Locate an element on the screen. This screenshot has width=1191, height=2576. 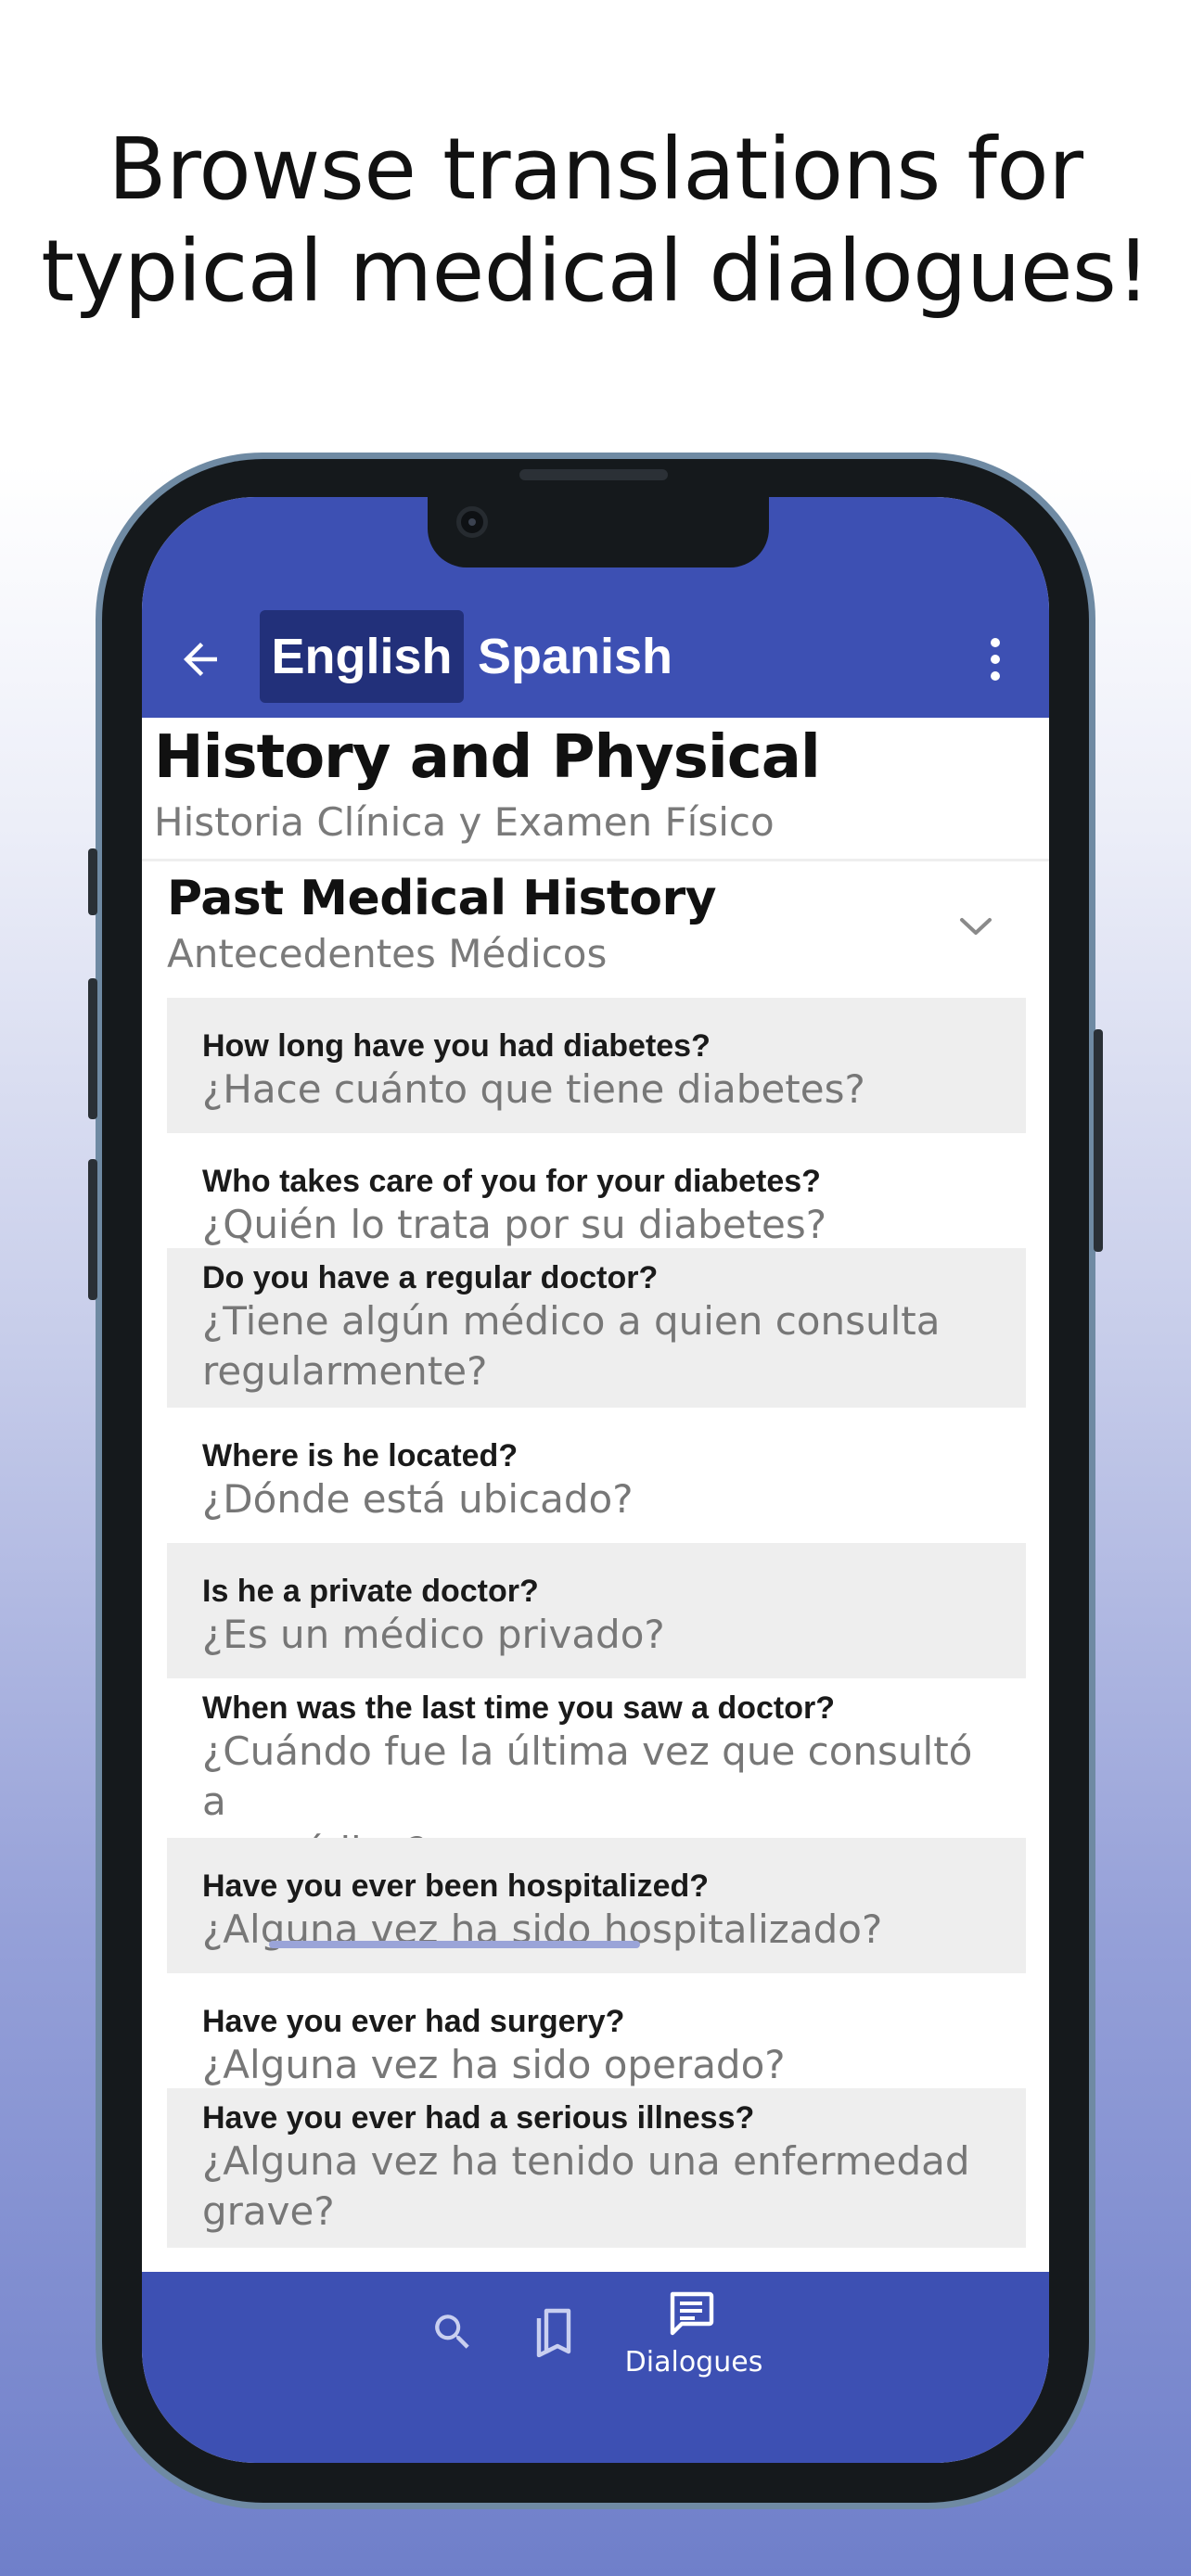
phone-volume-down-button is located at coordinates (92, 1230).